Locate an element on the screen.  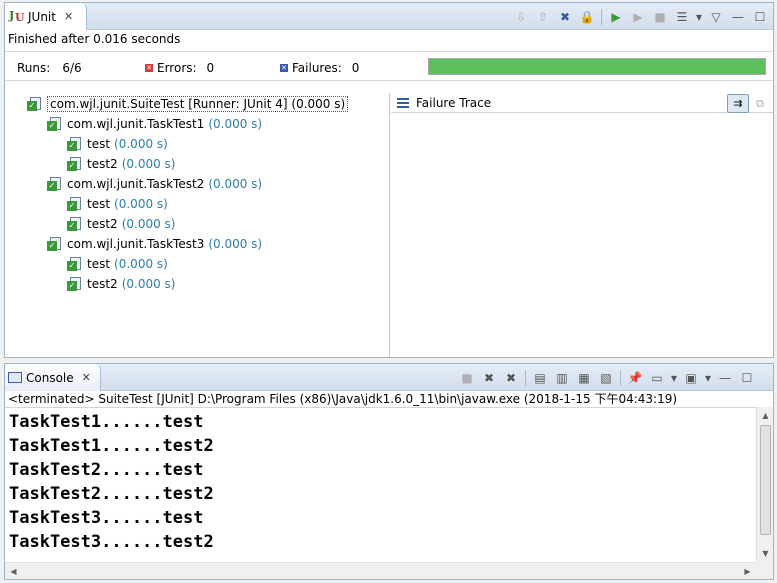
progress-bar is located at coordinates (597, 66).